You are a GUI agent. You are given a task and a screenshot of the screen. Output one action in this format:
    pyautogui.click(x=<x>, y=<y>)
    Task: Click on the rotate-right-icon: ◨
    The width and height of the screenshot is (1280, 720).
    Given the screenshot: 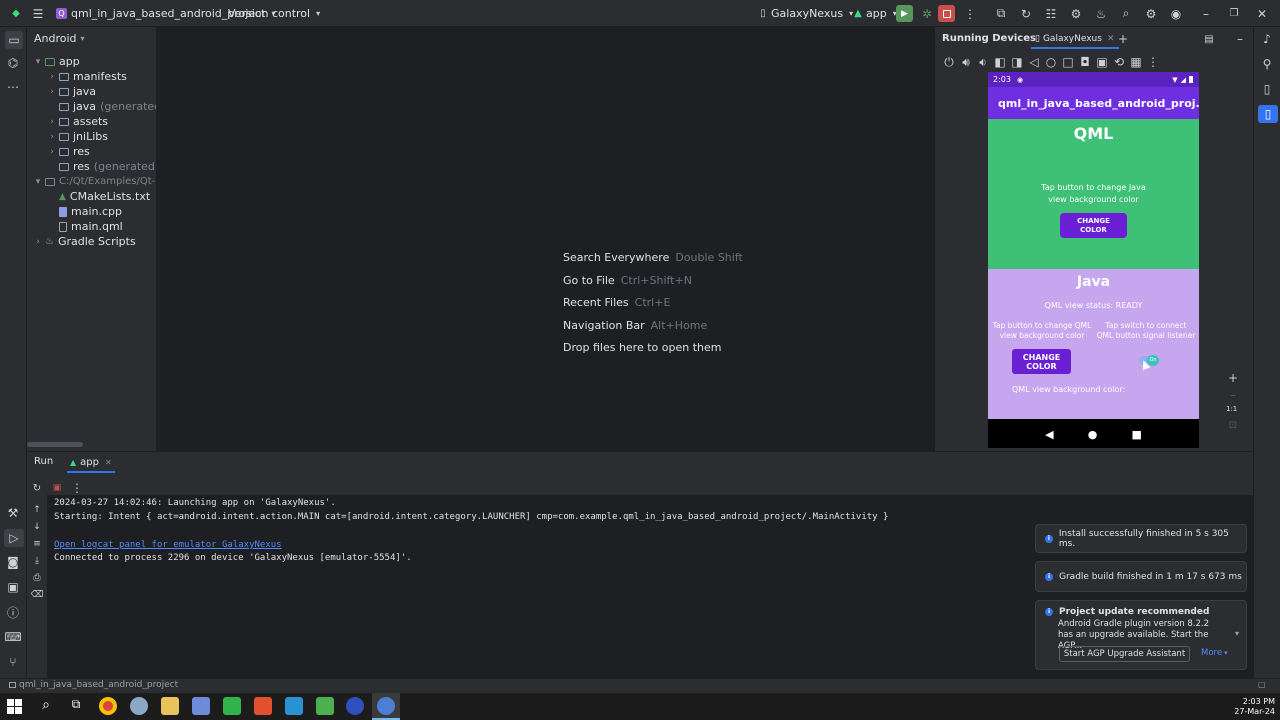 What is the action you would take?
    pyautogui.click(x=1017, y=62)
    